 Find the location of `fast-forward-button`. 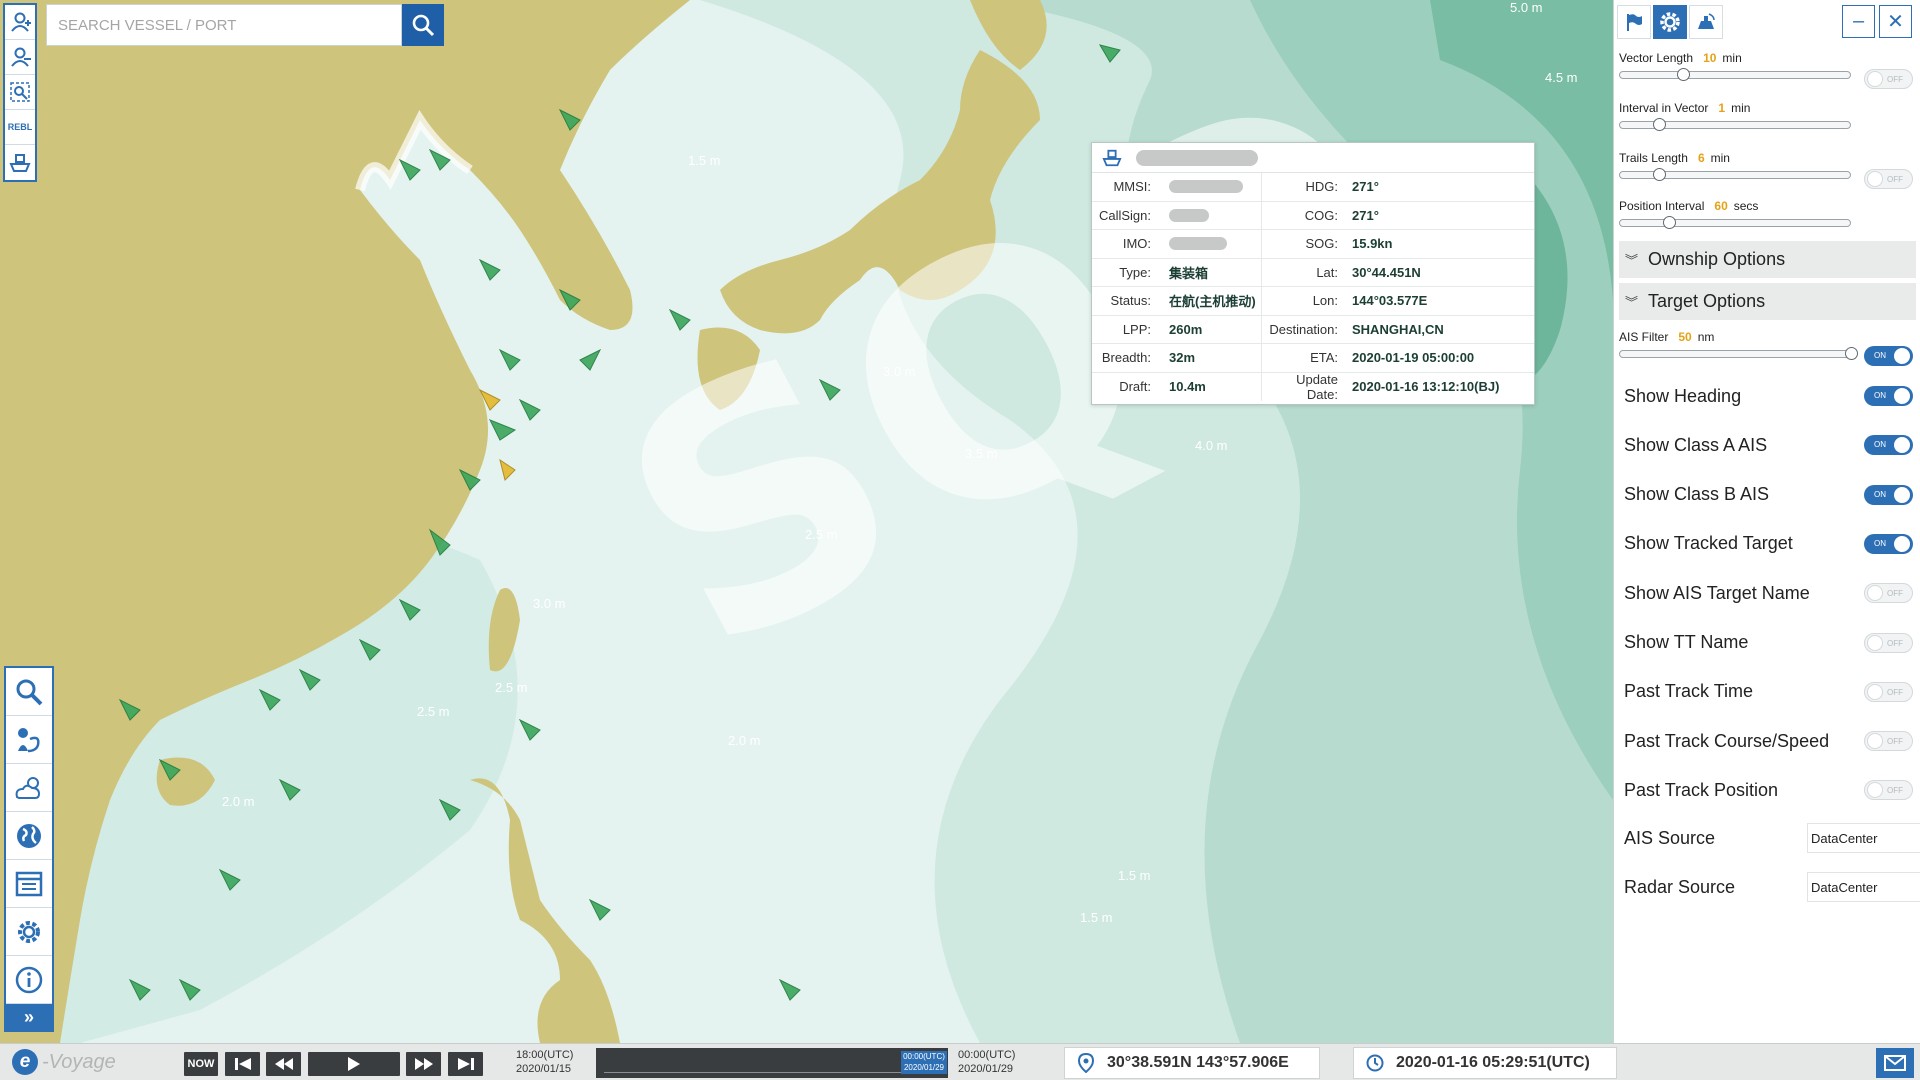

fast-forward-button is located at coordinates (423, 1064).